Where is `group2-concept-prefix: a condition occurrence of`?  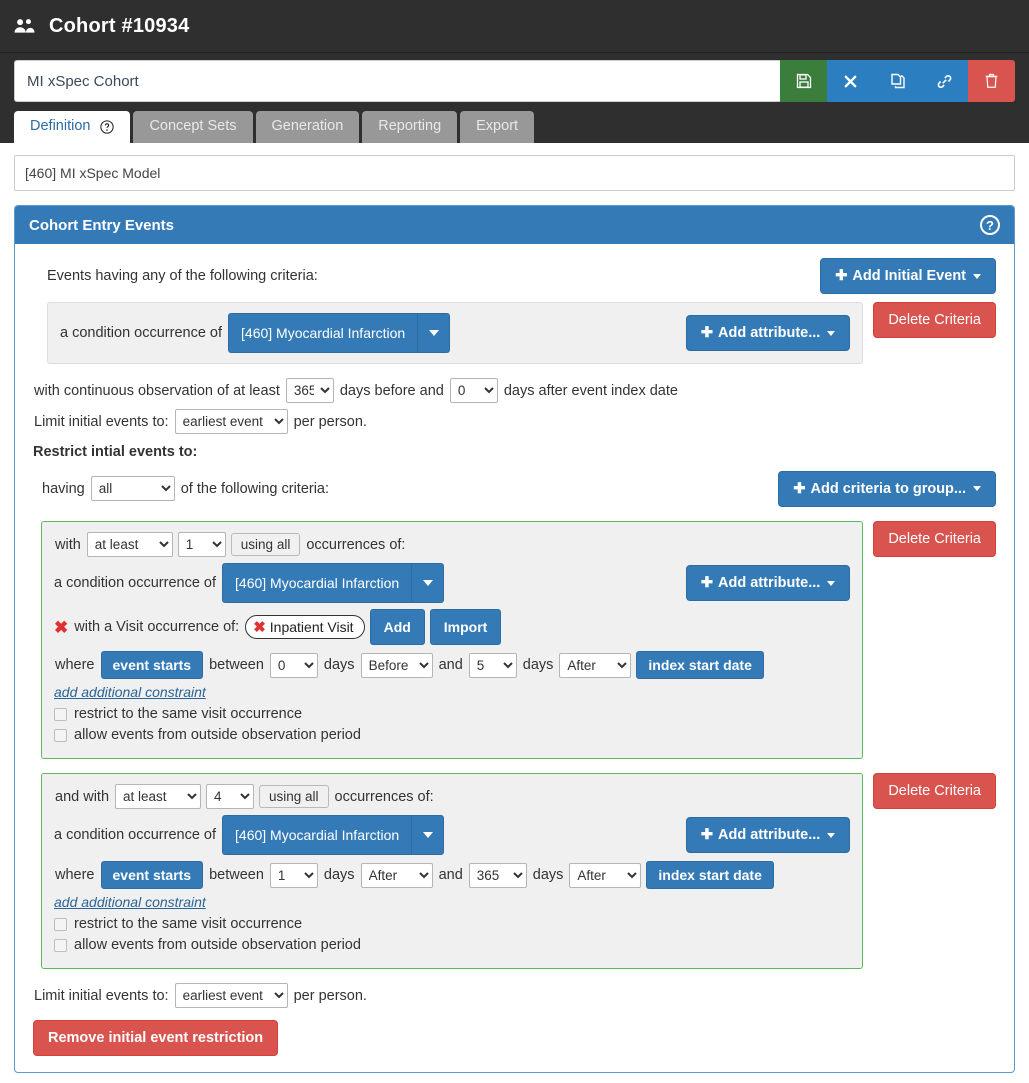
group2-concept-prefix: a condition occurrence of is located at coordinates (135, 835).